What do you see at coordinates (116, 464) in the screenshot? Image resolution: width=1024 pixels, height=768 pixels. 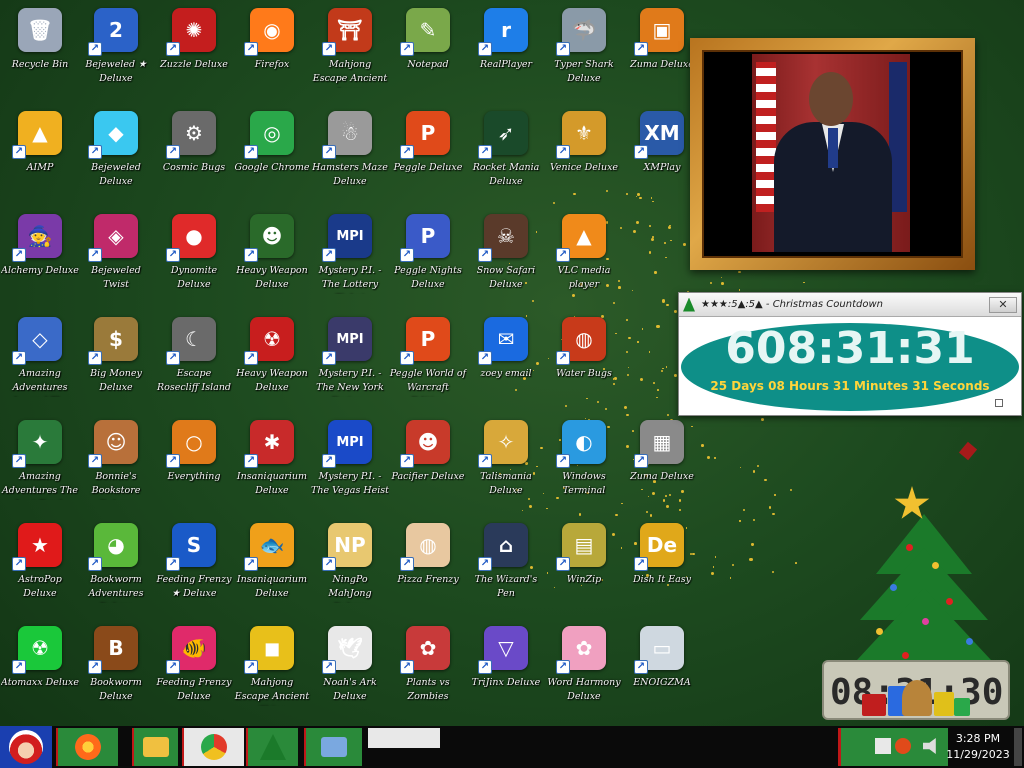 I see `desktop-icon: ☺↗ Bonnie's Bookstore Deluxe` at bounding box center [116, 464].